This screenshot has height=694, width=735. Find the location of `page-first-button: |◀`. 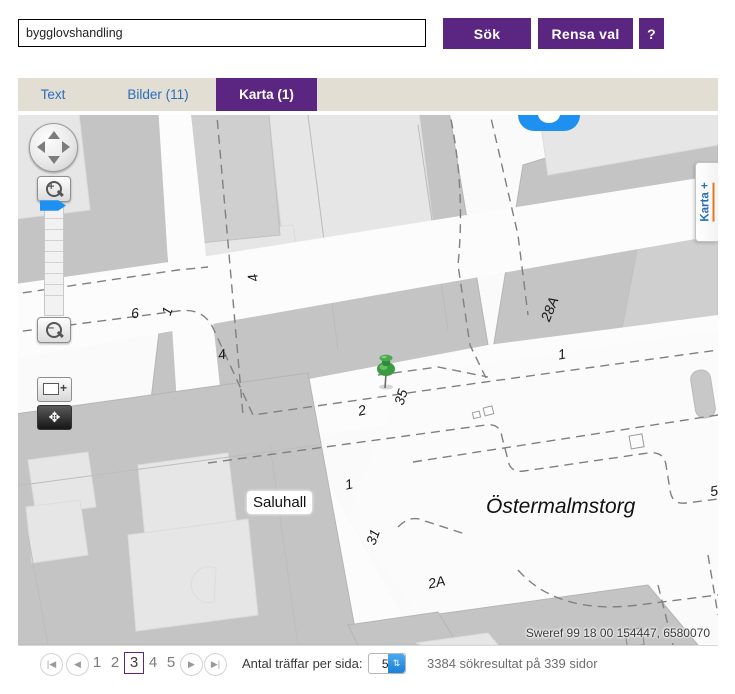

page-first-button: |◀ is located at coordinates (51, 664).